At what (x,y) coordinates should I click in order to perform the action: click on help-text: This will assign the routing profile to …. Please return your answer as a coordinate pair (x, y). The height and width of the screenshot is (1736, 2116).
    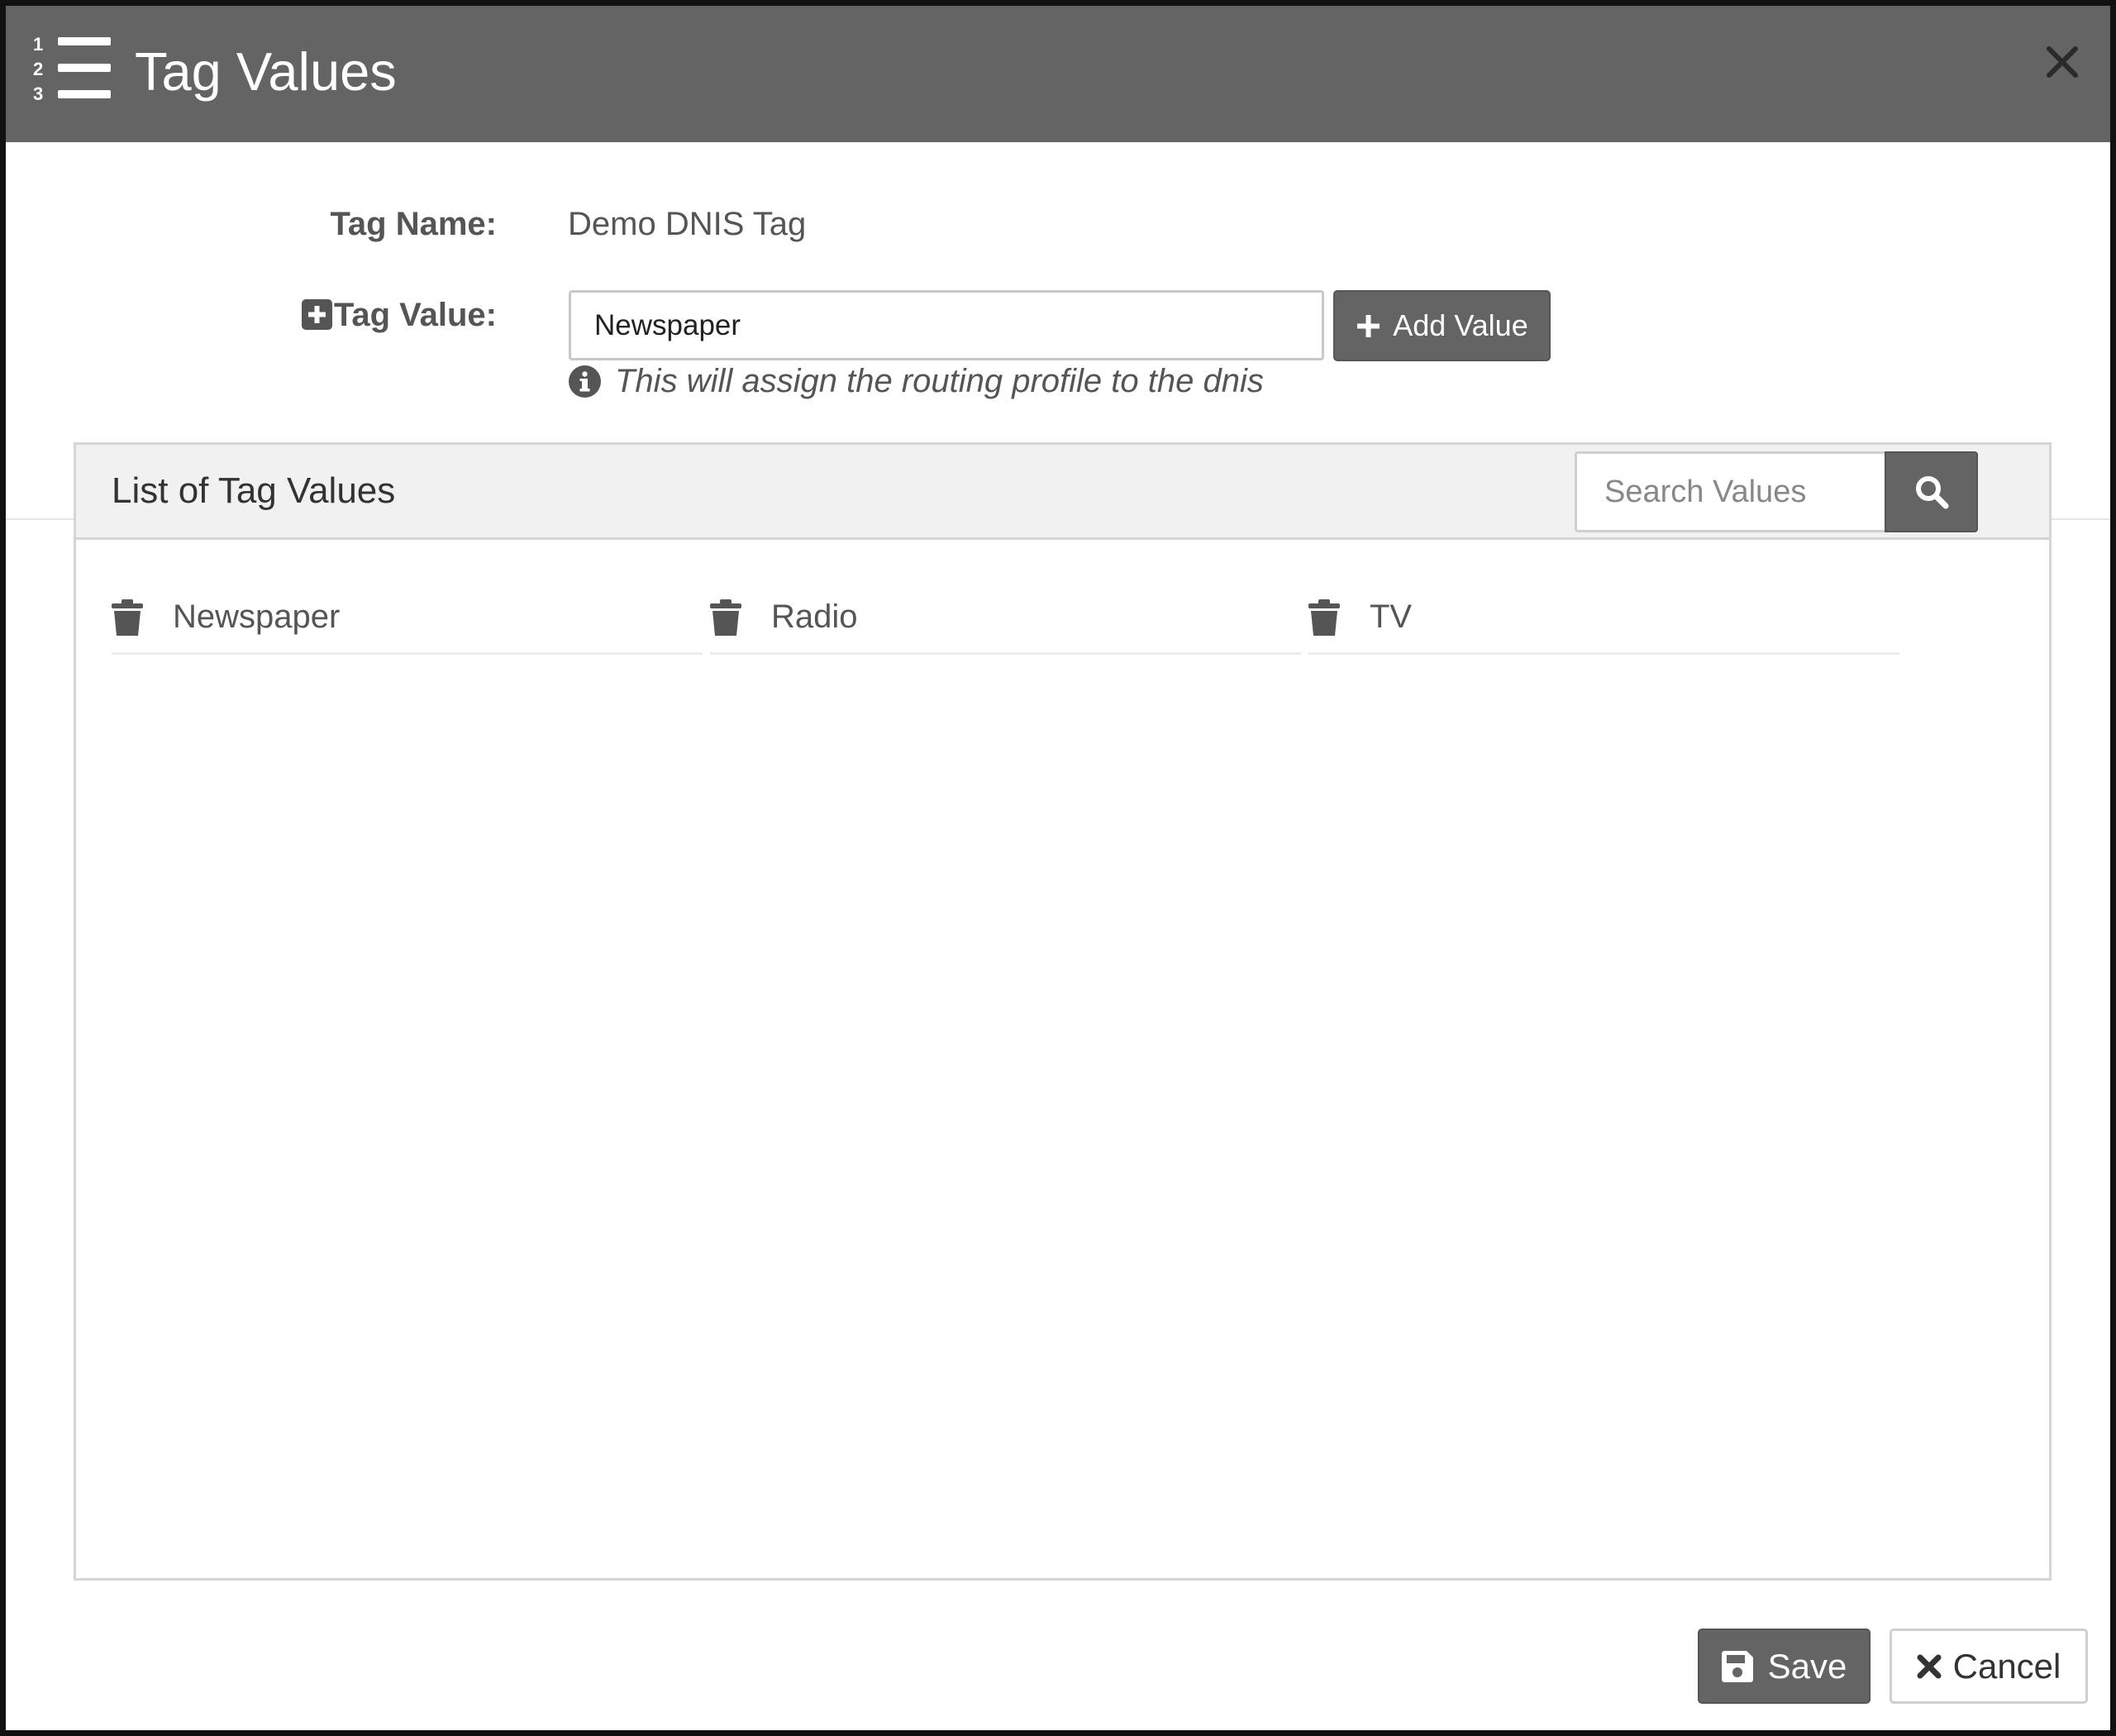
    Looking at the image, I should click on (939, 381).